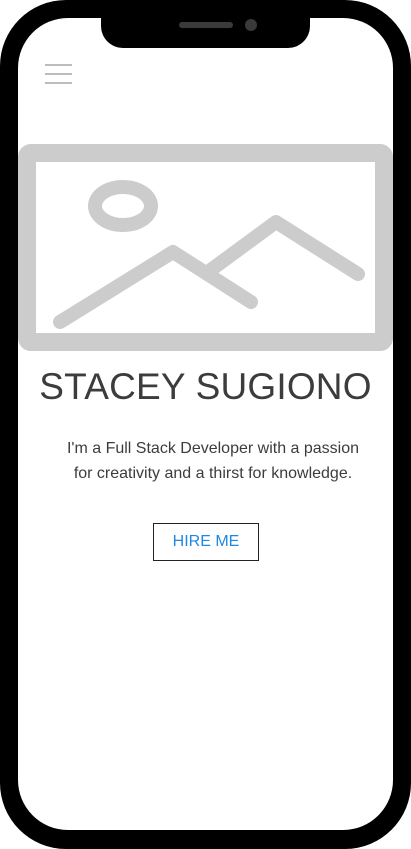  What do you see at coordinates (251, 25) in the screenshot?
I see `front-camera-icon` at bounding box center [251, 25].